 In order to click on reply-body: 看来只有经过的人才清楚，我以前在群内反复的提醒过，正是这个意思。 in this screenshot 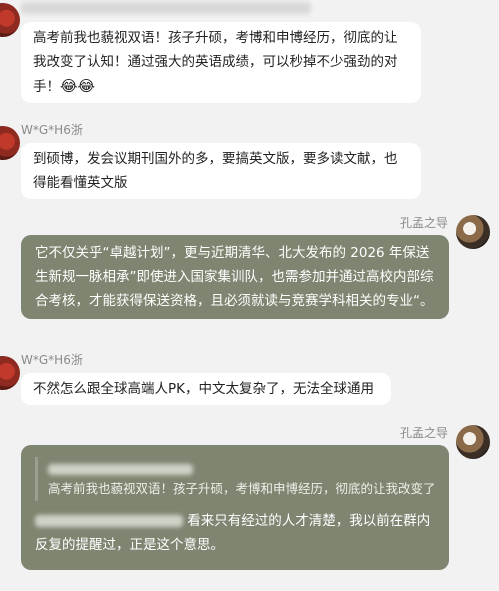, I will do `click(235, 533)`.